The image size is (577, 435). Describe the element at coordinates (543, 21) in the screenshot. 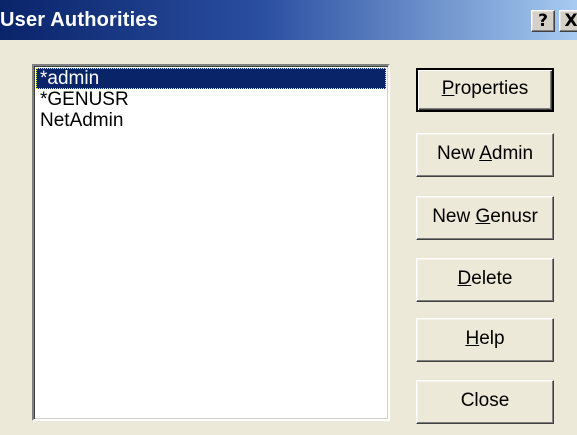

I see `help-icon: ?` at that location.